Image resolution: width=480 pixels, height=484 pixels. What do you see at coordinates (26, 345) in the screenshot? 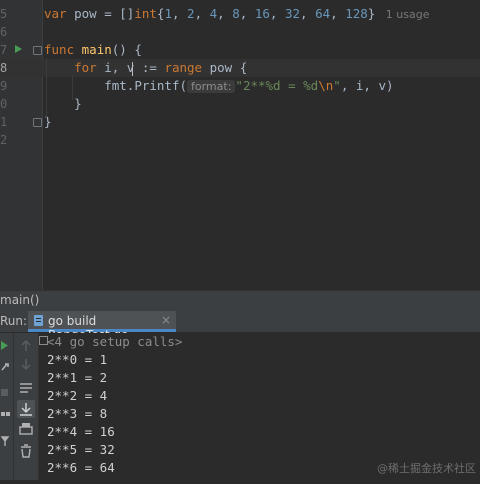
I see `up-arrow-icon` at bounding box center [26, 345].